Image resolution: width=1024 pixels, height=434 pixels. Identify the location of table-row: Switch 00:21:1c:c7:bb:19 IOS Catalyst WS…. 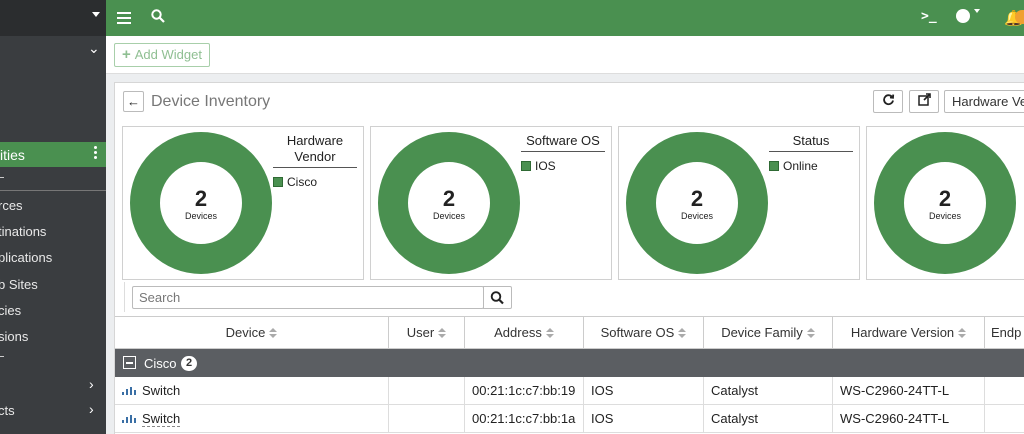
(569, 391).